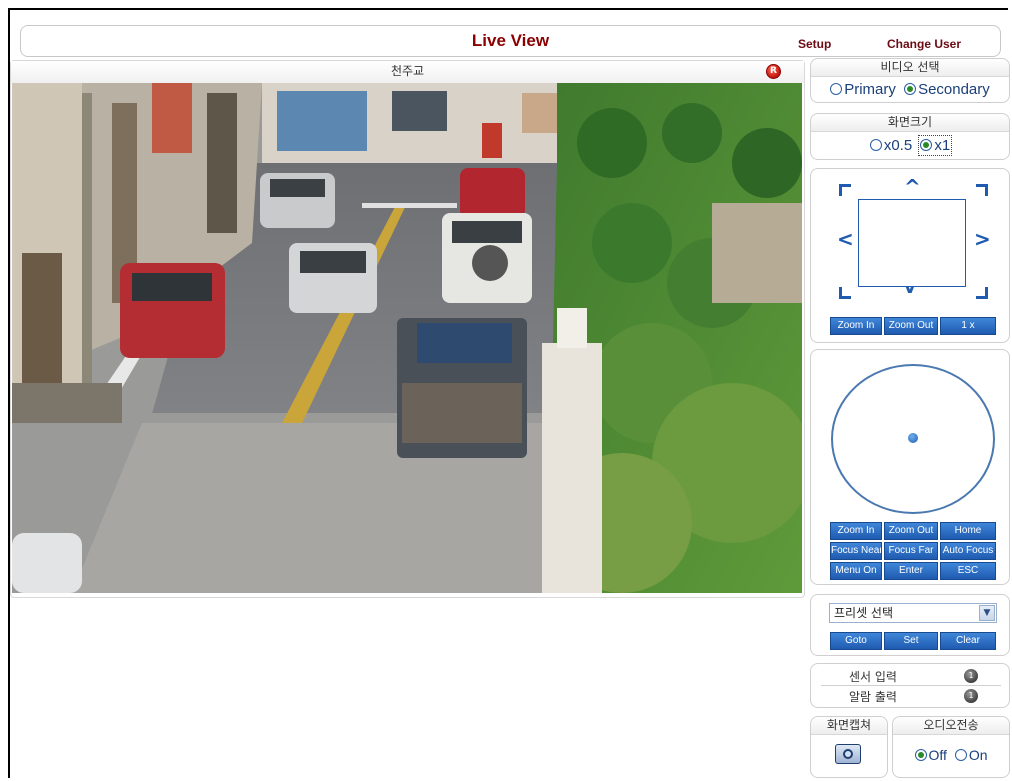 The height and width of the screenshot is (781, 1012). I want to click on audio-off-option: Off, so click(930, 755).